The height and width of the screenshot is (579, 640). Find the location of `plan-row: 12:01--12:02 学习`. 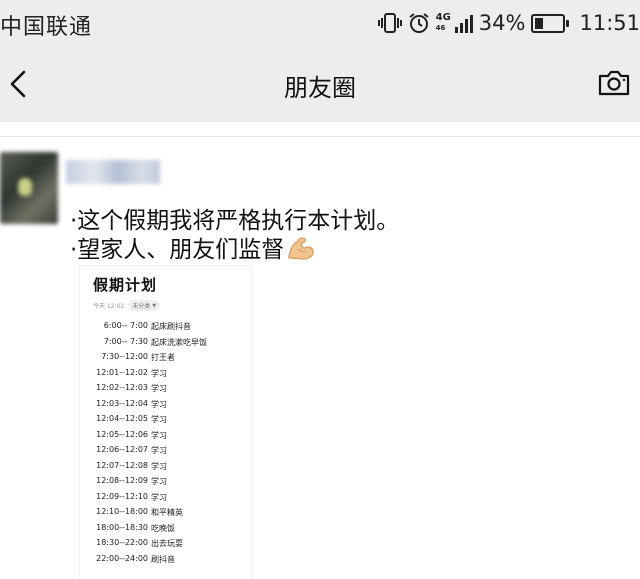

plan-row: 12:01--12:02 学习 is located at coordinates (166, 375).